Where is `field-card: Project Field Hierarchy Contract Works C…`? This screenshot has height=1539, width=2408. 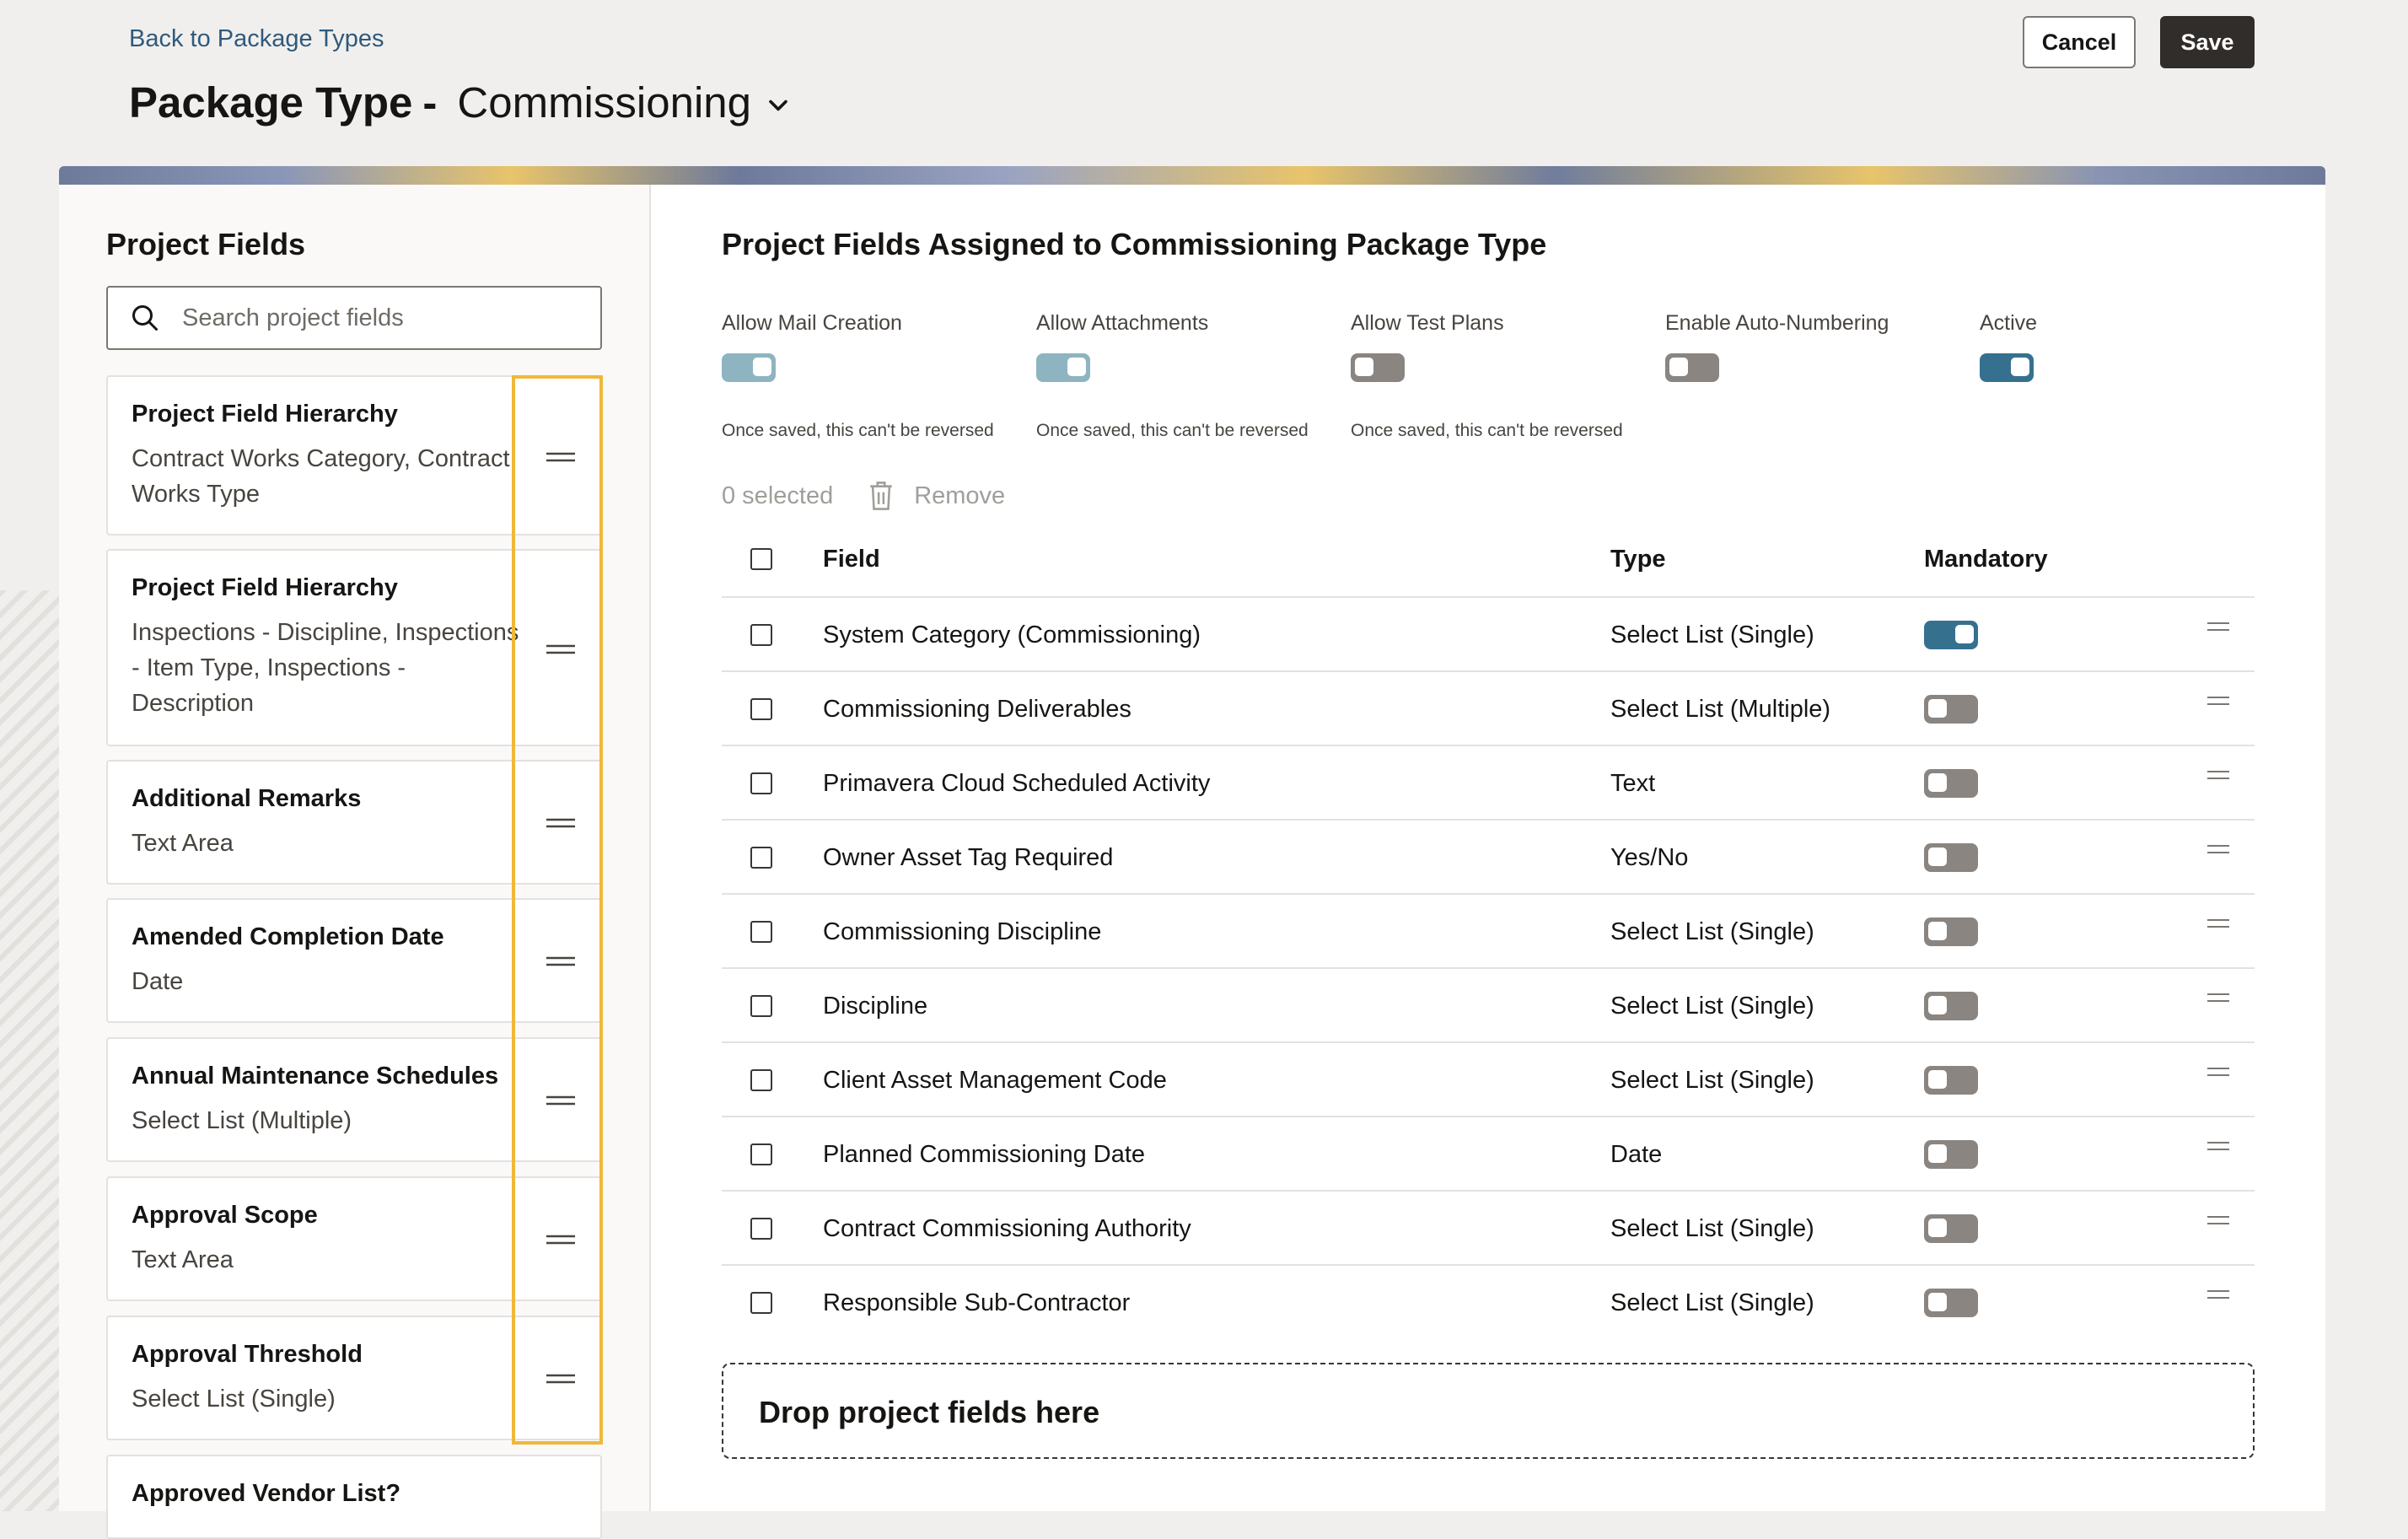 field-card: Project Field Hierarchy Contract Works C… is located at coordinates (354, 455).